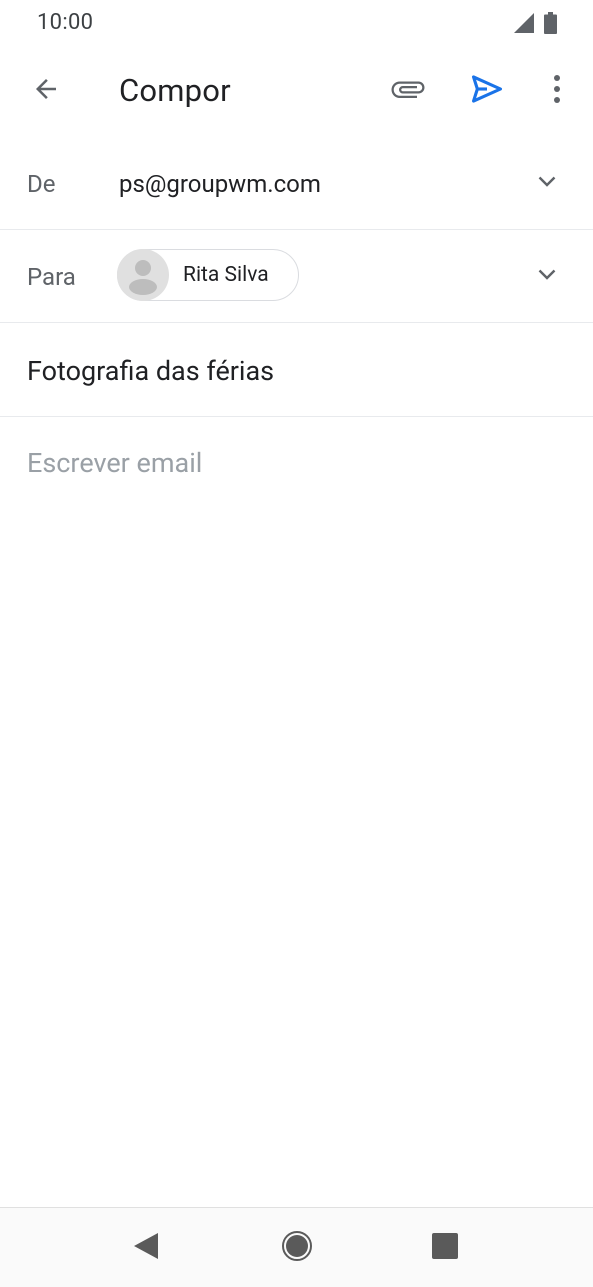 The height and width of the screenshot is (1287, 593). I want to click on nav-home-button, so click(297, 1248).